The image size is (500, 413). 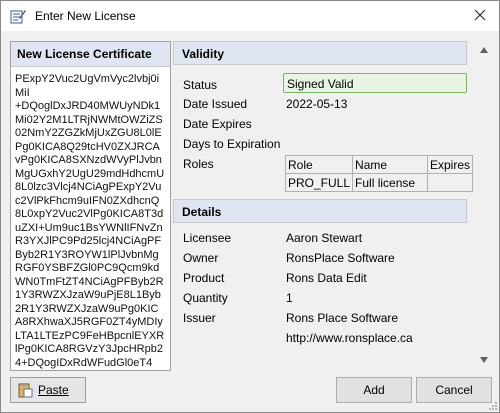 What do you see at coordinates (320, 211) in the screenshot?
I see `details-header: Details` at bounding box center [320, 211].